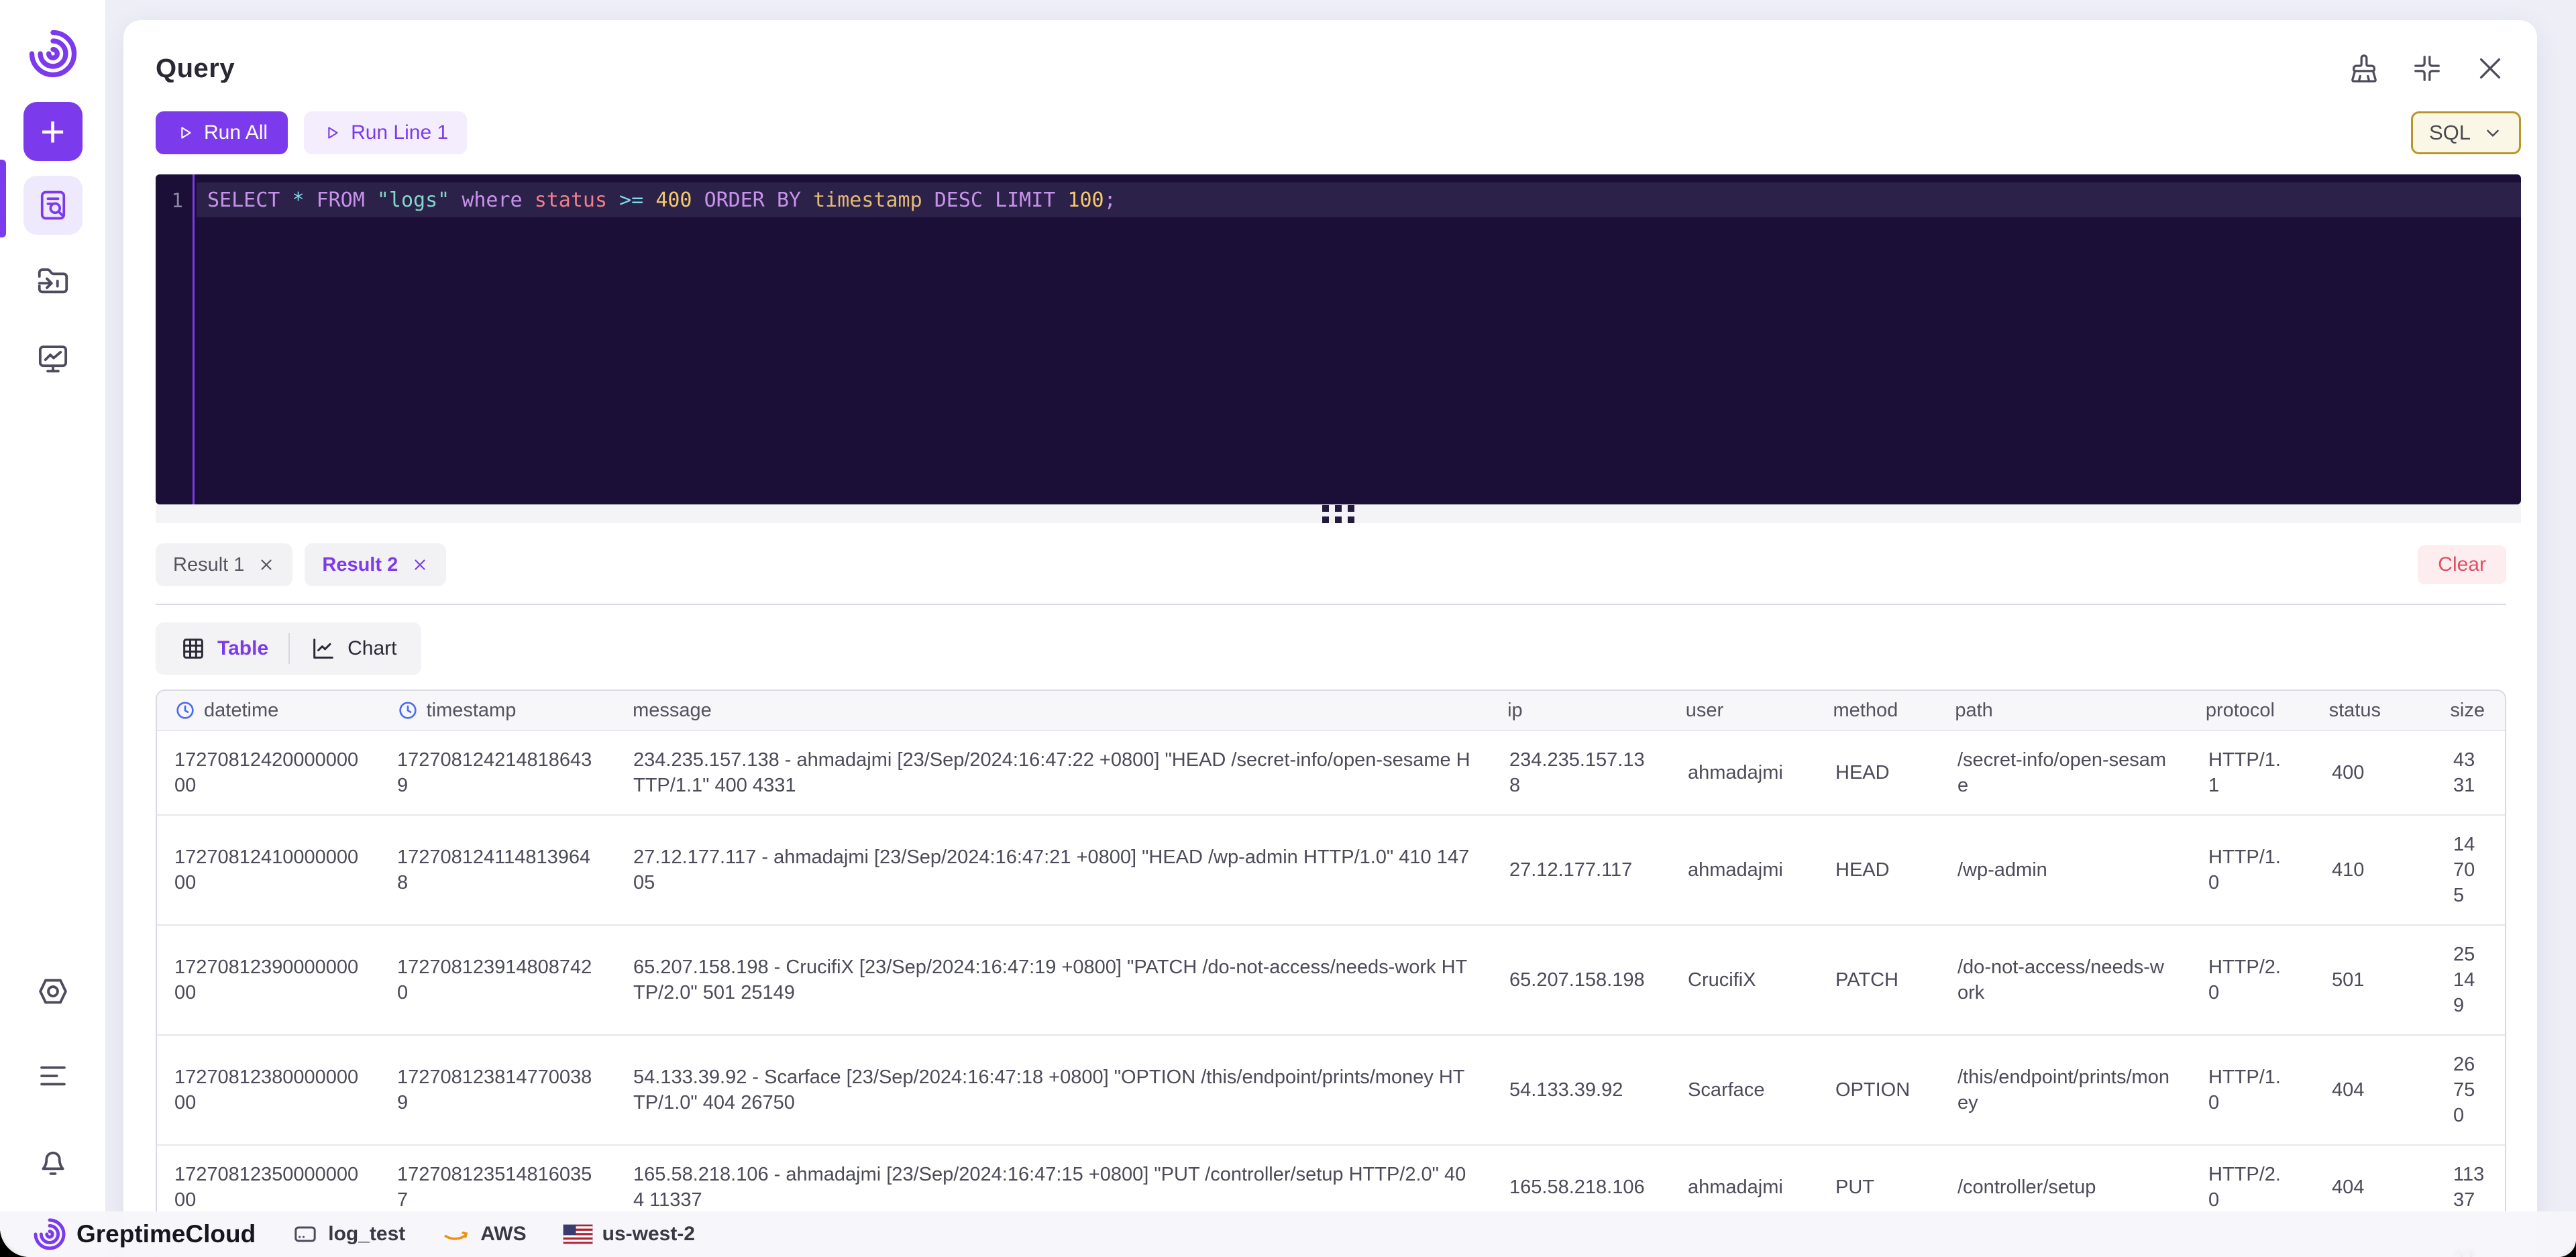  What do you see at coordinates (484, 1234) in the screenshot?
I see `cloud-provider: AWS` at bounding box center [484, 1234].